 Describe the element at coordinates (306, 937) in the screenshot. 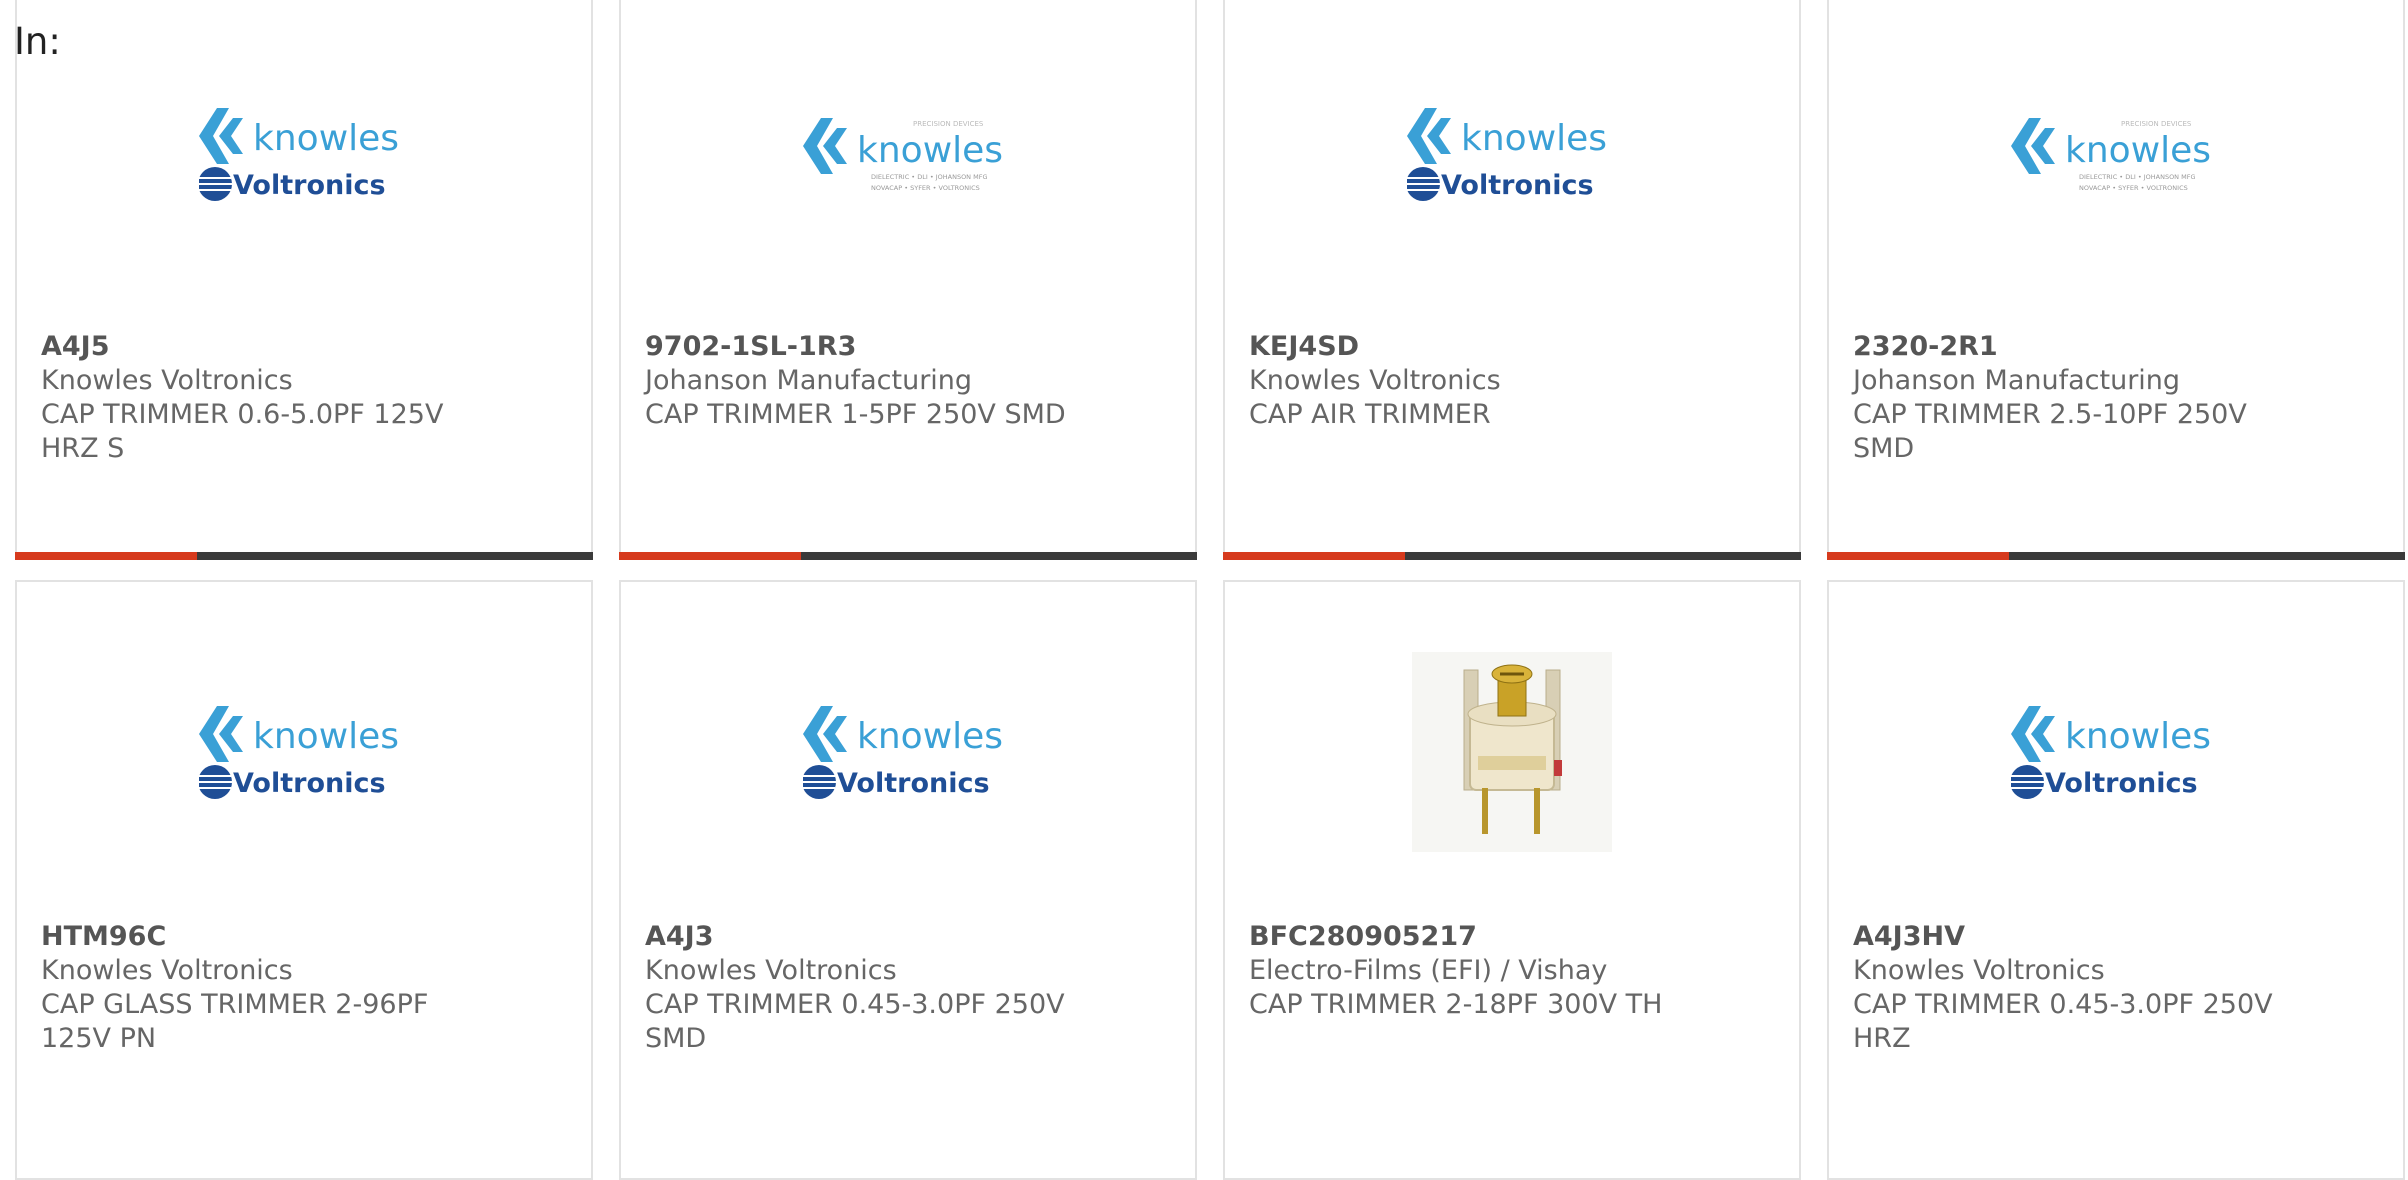

I see `part-number: HTM96C` at that location.